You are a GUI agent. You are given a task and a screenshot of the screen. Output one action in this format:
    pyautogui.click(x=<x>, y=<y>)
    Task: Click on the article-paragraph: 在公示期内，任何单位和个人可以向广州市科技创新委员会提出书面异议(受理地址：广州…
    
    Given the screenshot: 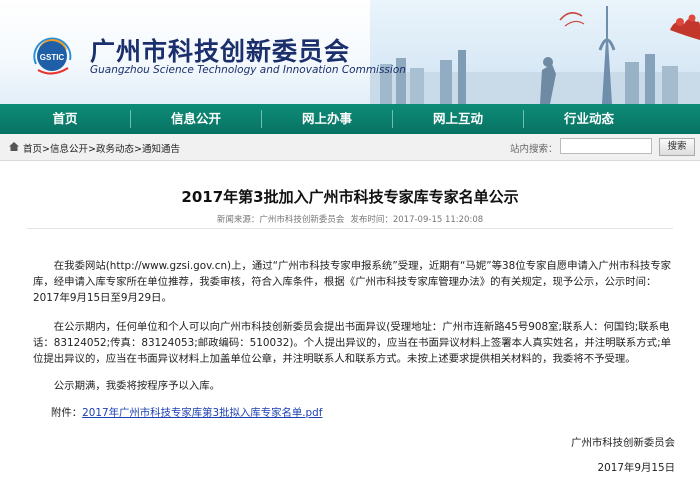 What is the action you would take?
    pyautogui.click(x=352, y=343)
    